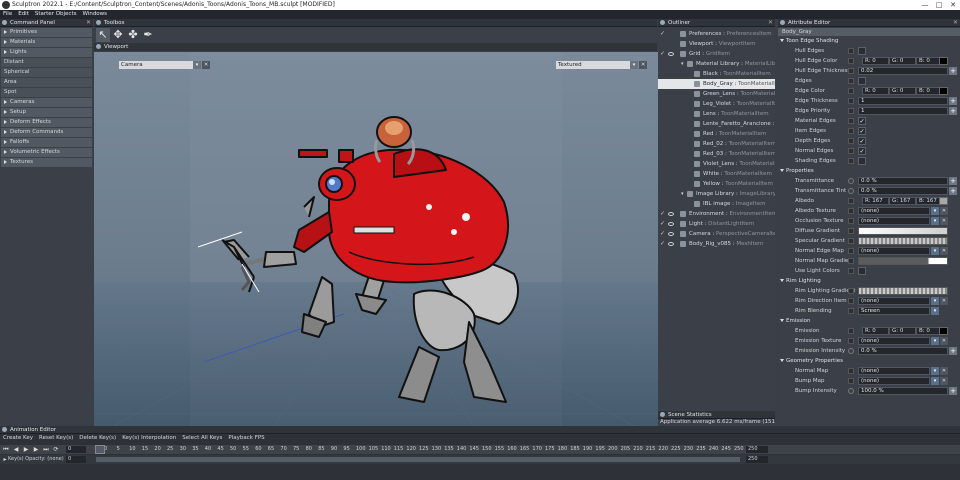 Image resolution: width=960 pixels, height=480 pixels. What do you see at coordinates (903, 291) in the screenshot?
I see `rim-lighting-gradient-gradient` at bounding box center [903, 291].